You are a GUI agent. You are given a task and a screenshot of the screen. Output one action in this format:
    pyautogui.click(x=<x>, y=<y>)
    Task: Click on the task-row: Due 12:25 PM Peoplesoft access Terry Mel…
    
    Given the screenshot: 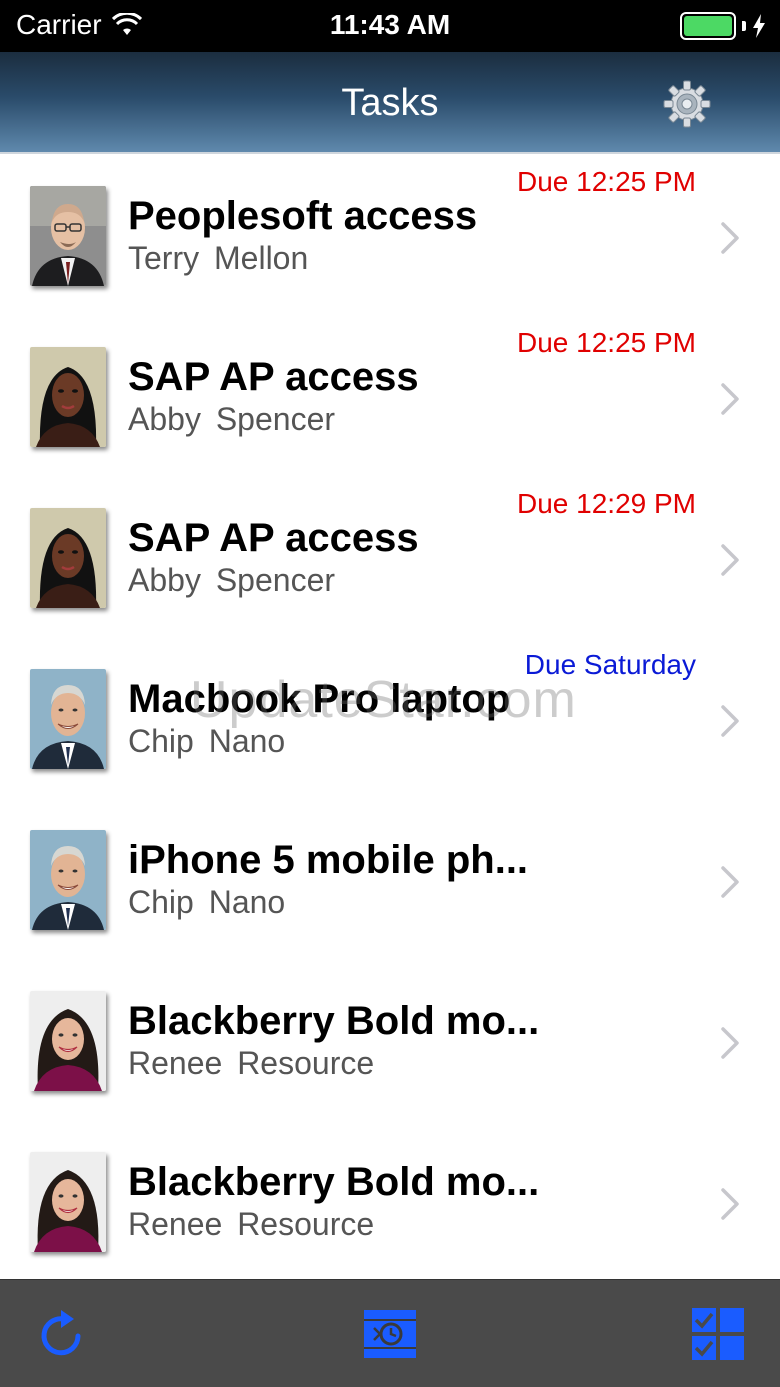 What is the action you would take?
    pyautogui.click(x=390, y=236)
    